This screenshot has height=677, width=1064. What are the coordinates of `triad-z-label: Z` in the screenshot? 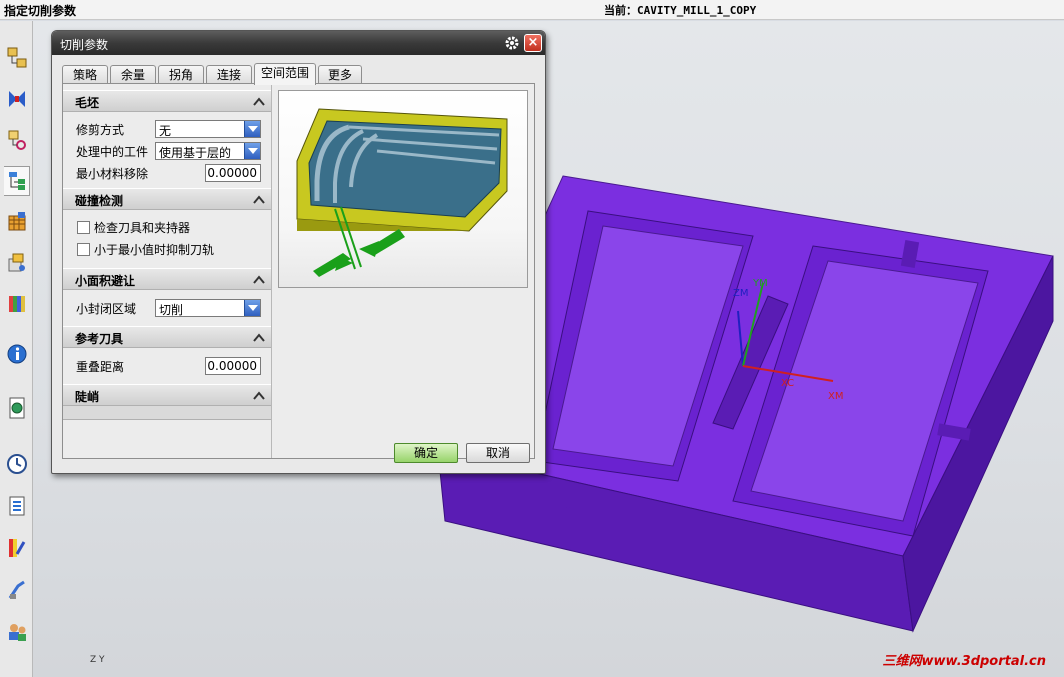 It's located at (93, 660).